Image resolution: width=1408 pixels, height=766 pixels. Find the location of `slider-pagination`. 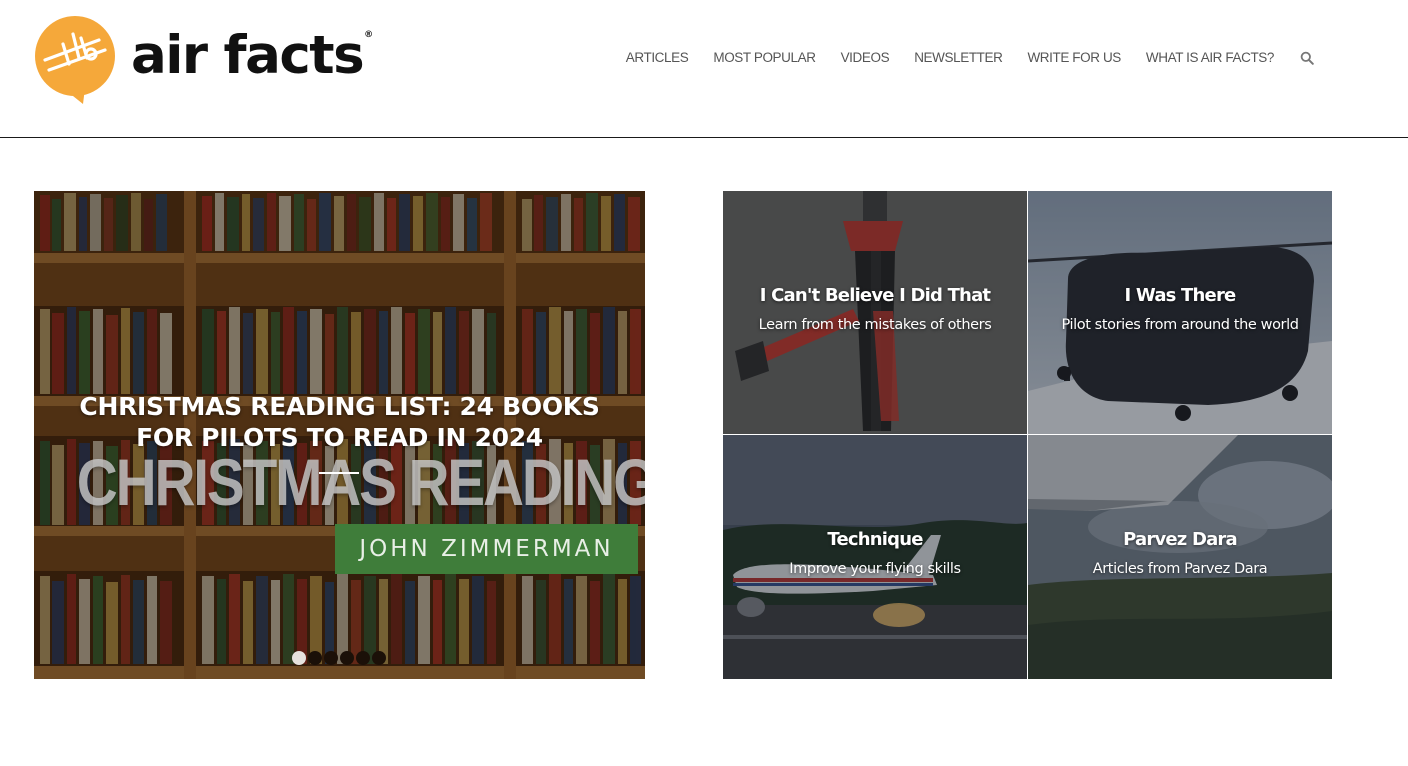

slider-pagination is located at coordinates (339, 658).